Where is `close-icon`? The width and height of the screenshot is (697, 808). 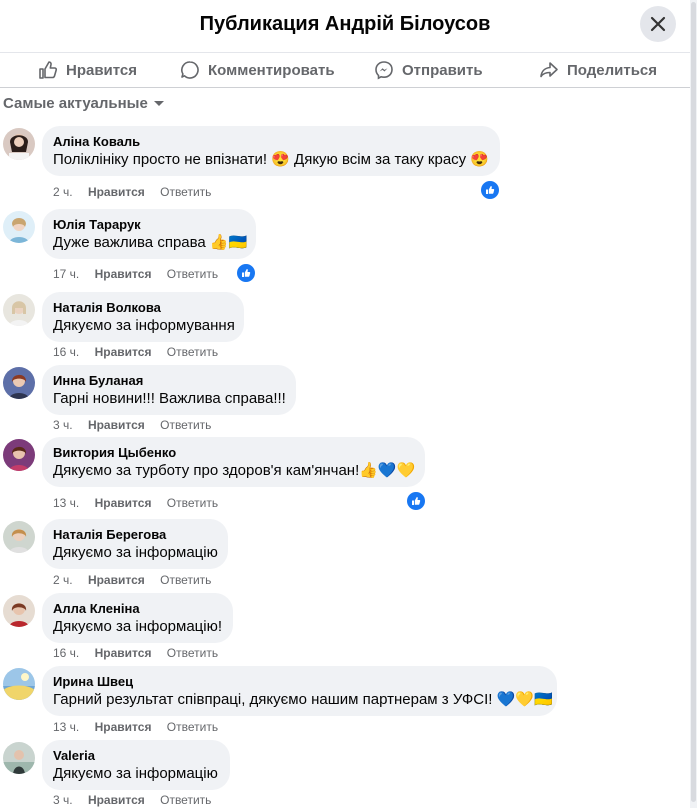
close-icon is located at coordinates (658, 24).